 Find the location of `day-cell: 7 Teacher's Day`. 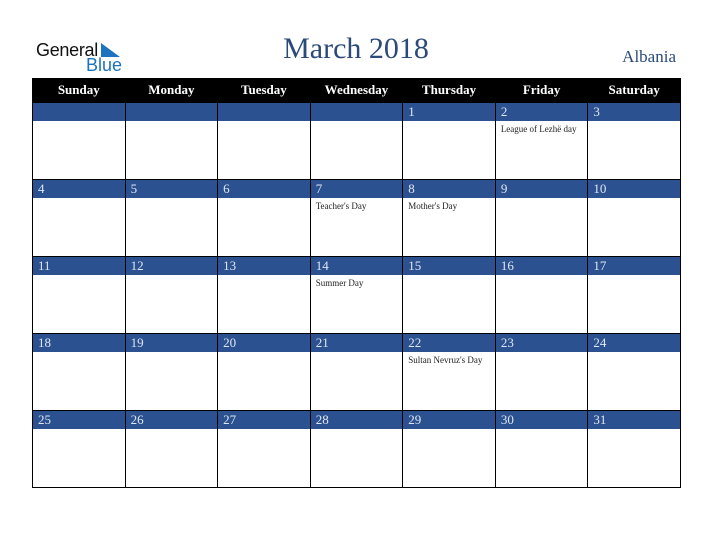

day-cell: 7 Teacher's Day is located at coordinates (356, 218).